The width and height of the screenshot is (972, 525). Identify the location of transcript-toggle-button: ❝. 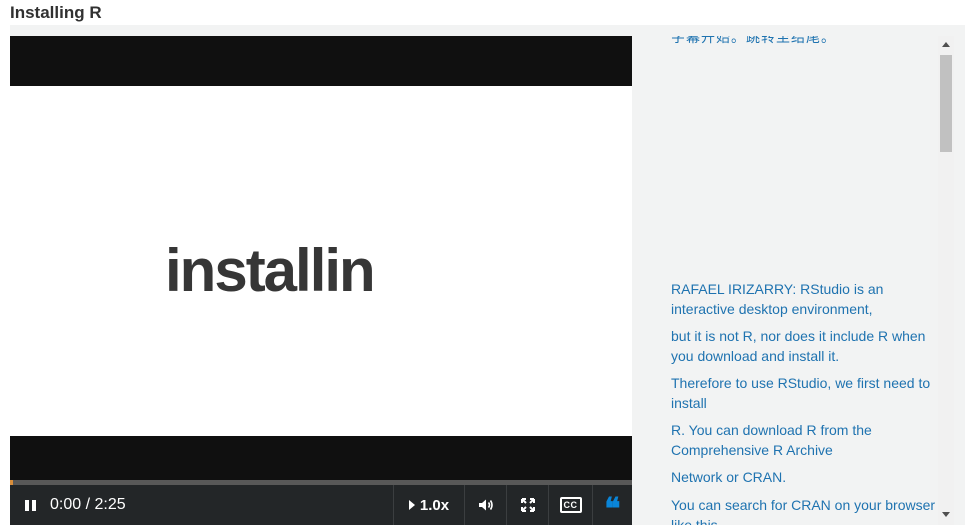
(612, 505).